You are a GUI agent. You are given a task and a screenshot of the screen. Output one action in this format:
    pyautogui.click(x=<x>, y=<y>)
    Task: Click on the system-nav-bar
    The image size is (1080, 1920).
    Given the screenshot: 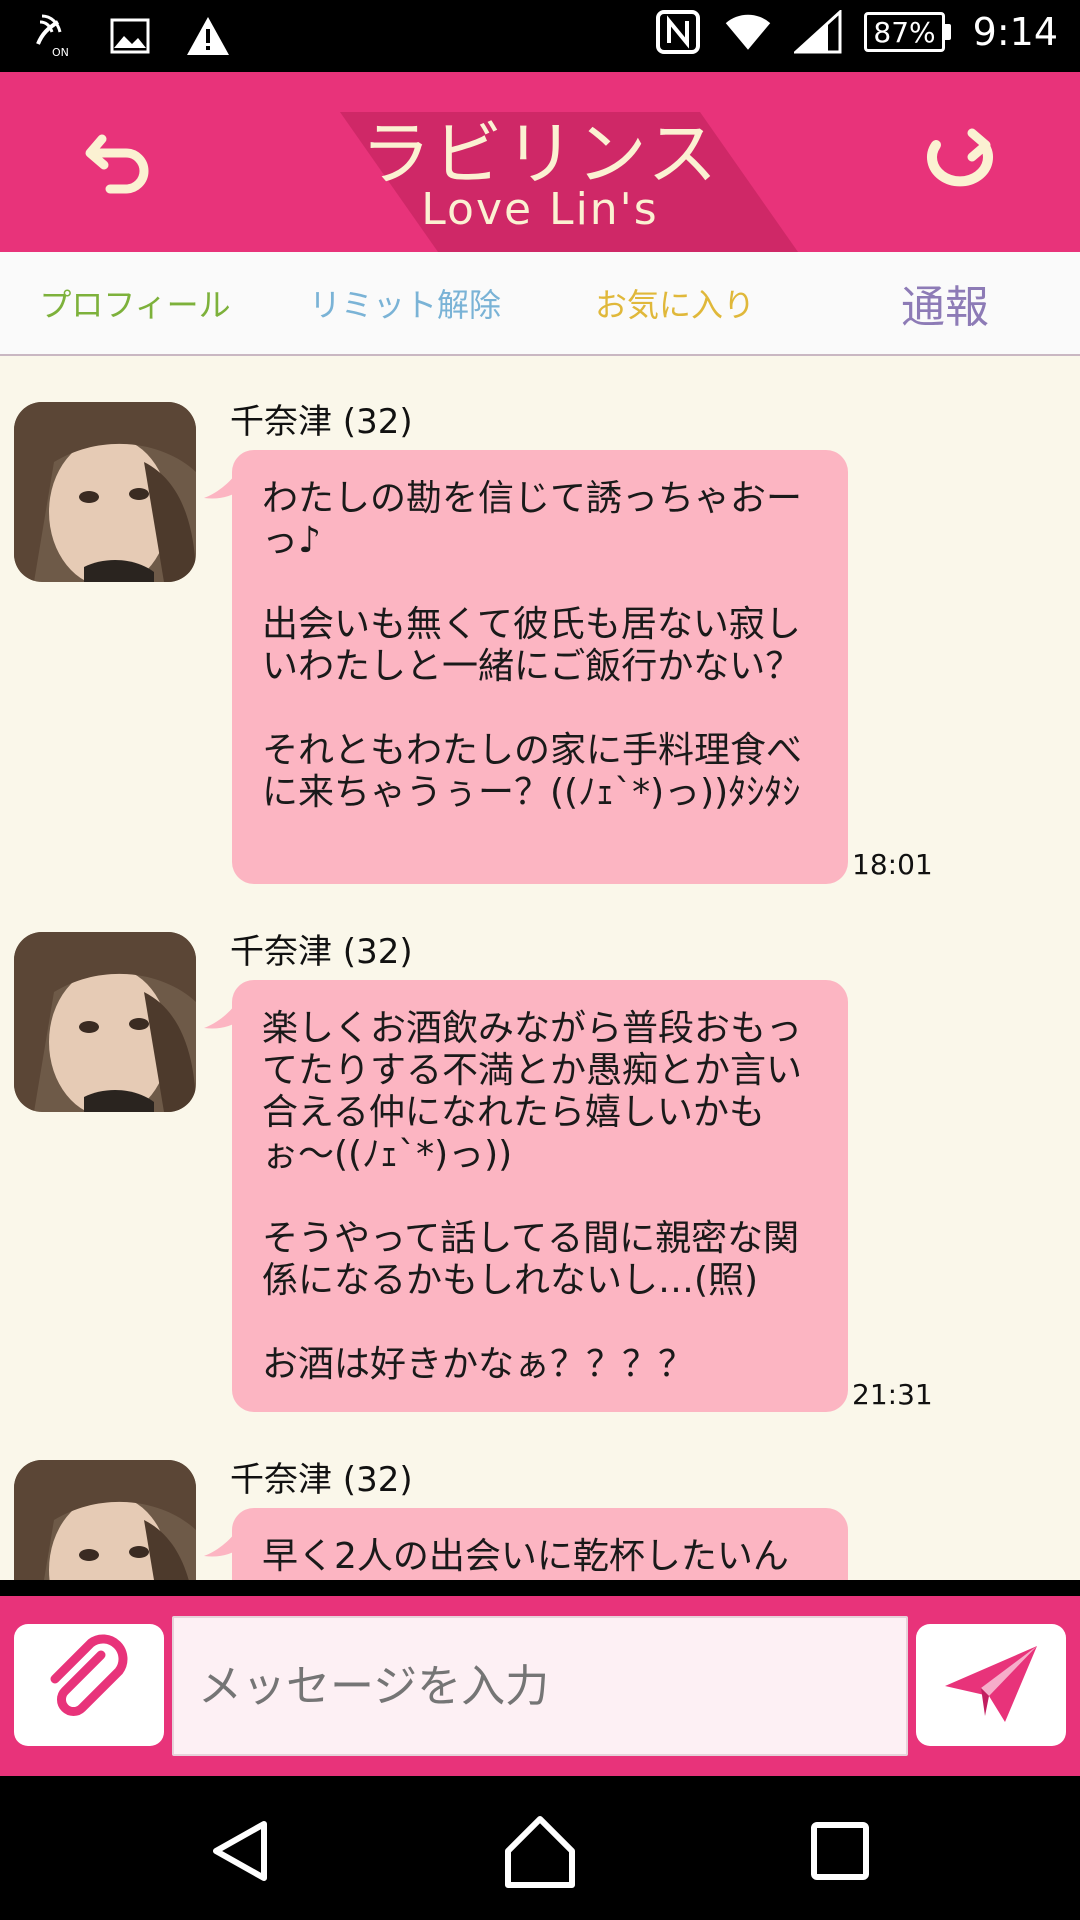 What is the action you would take?
    pyautogui.click(x=540, y=1848)
    